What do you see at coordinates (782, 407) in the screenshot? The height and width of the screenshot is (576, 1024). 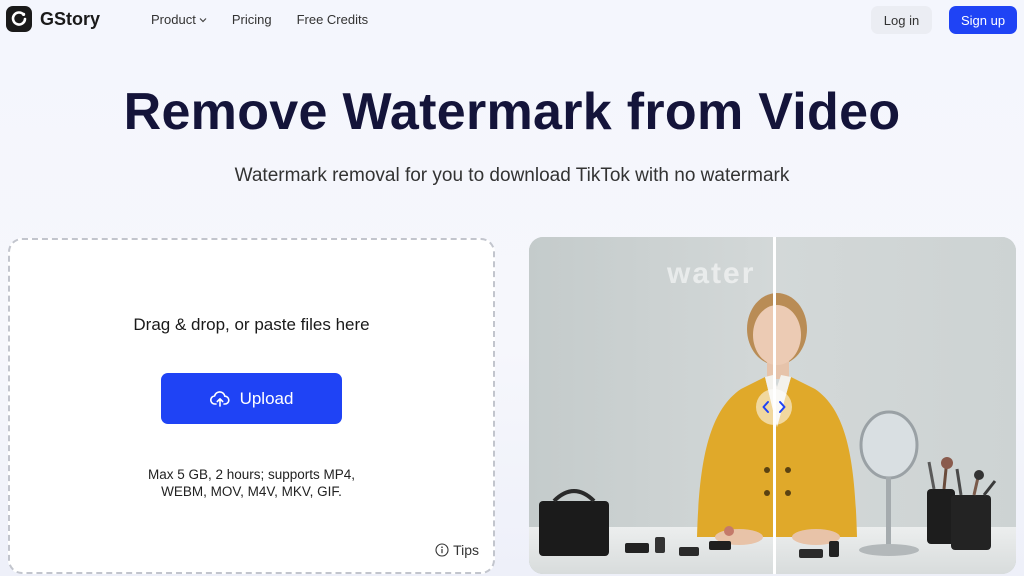 I see `chevron-right-icon` at bounding box center [782, 407].